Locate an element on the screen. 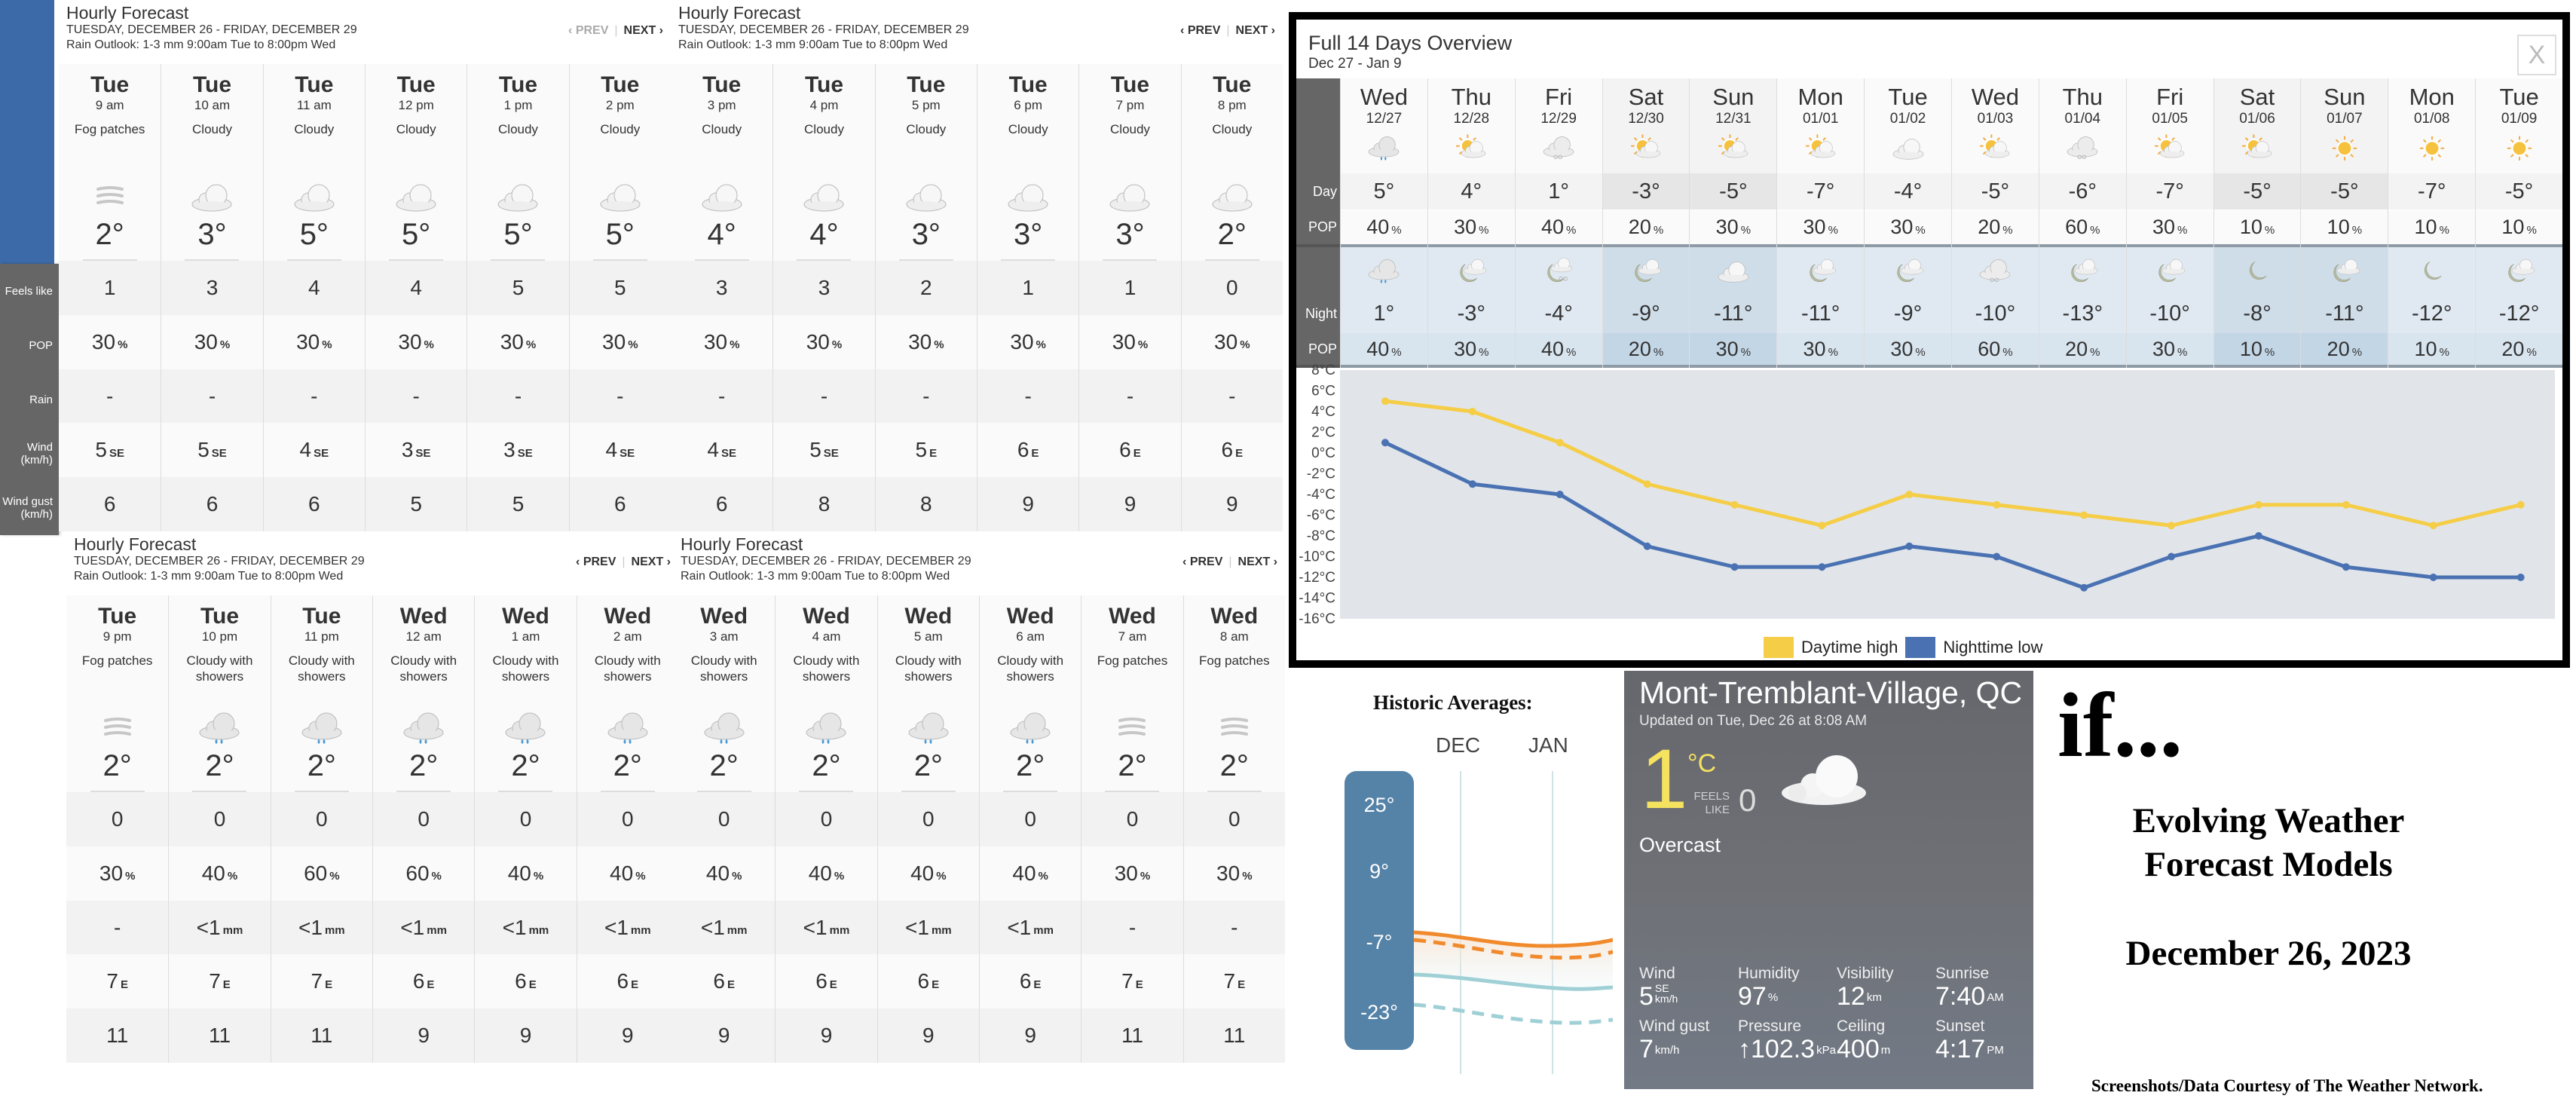  wind-gust-cell: 6 is located at coordinates (314, 504).